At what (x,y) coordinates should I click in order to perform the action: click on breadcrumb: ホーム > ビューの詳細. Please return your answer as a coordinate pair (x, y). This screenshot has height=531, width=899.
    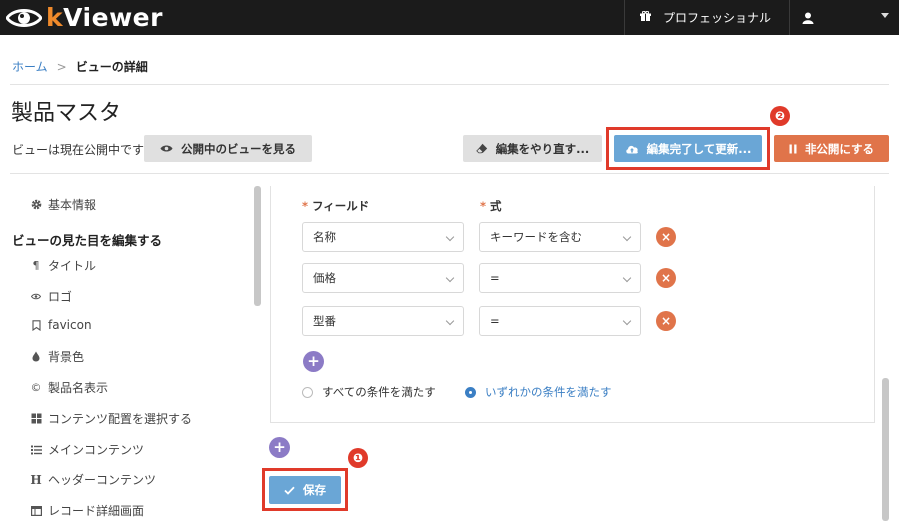
    Looking at the image, I should click on (80, 66).